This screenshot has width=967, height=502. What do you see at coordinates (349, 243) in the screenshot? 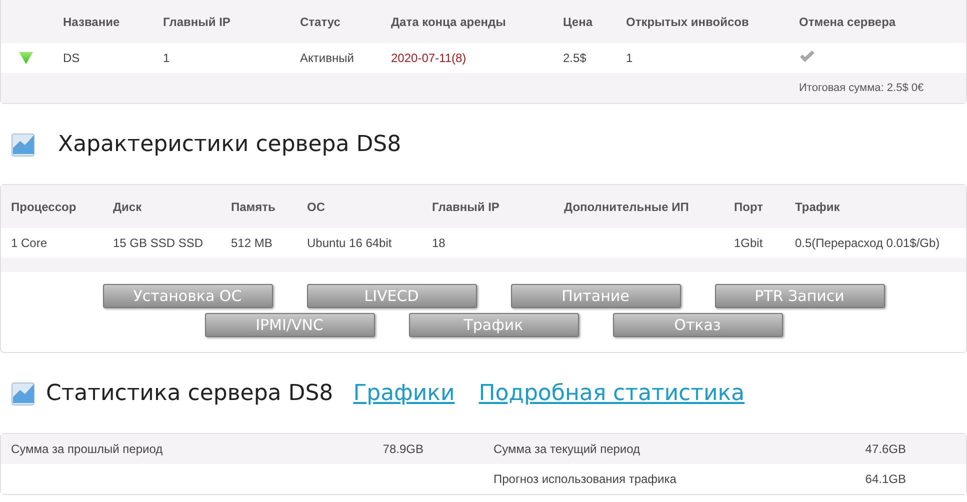
I see `table-cell: Ubuntu 16 64bit` at bounding box center [349, 243].